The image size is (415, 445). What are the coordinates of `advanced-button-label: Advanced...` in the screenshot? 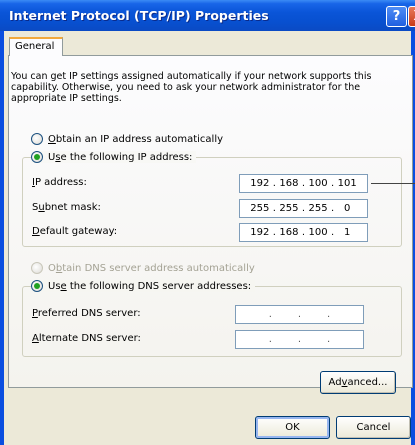 It's located at (358, 382).